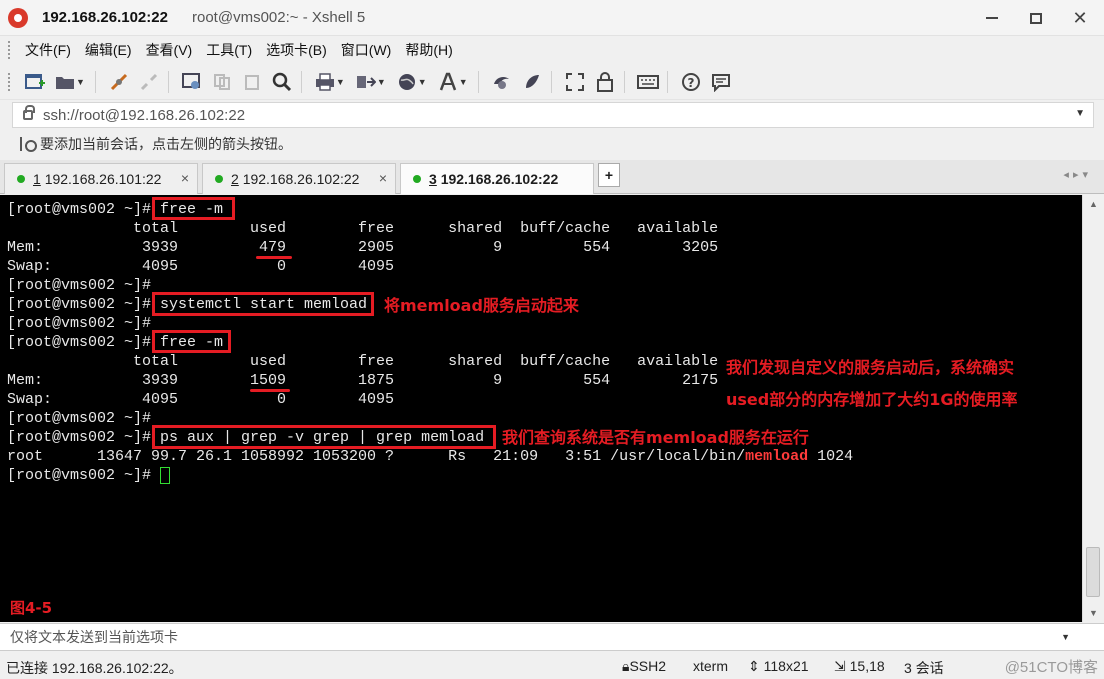  What do you see at coordinates (428, 50) in the screenshot?
I see `menu-help: 帮助(H)` at bounding box center [428, 50].